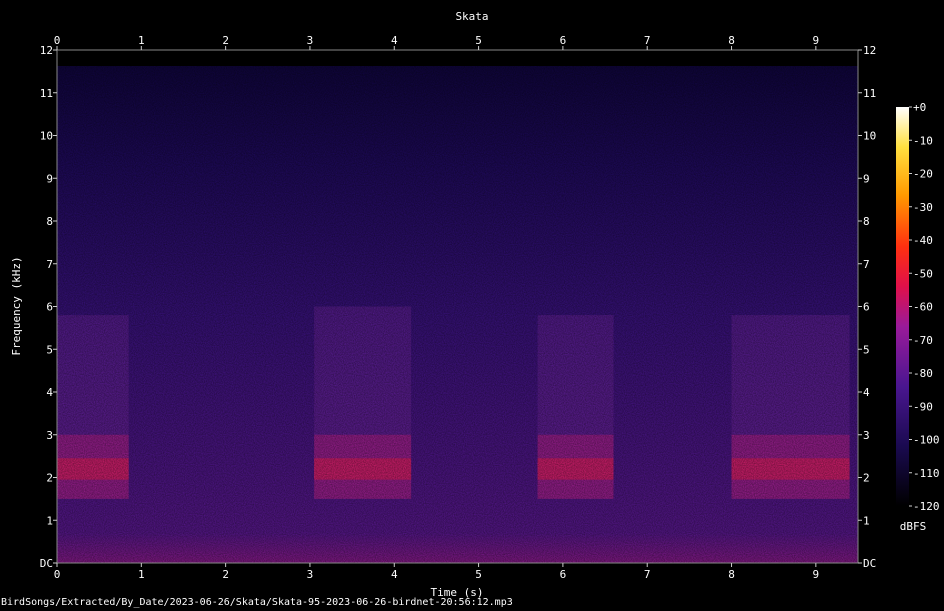  I want to click on y-left-tick-label: 2, so click(49, 478).